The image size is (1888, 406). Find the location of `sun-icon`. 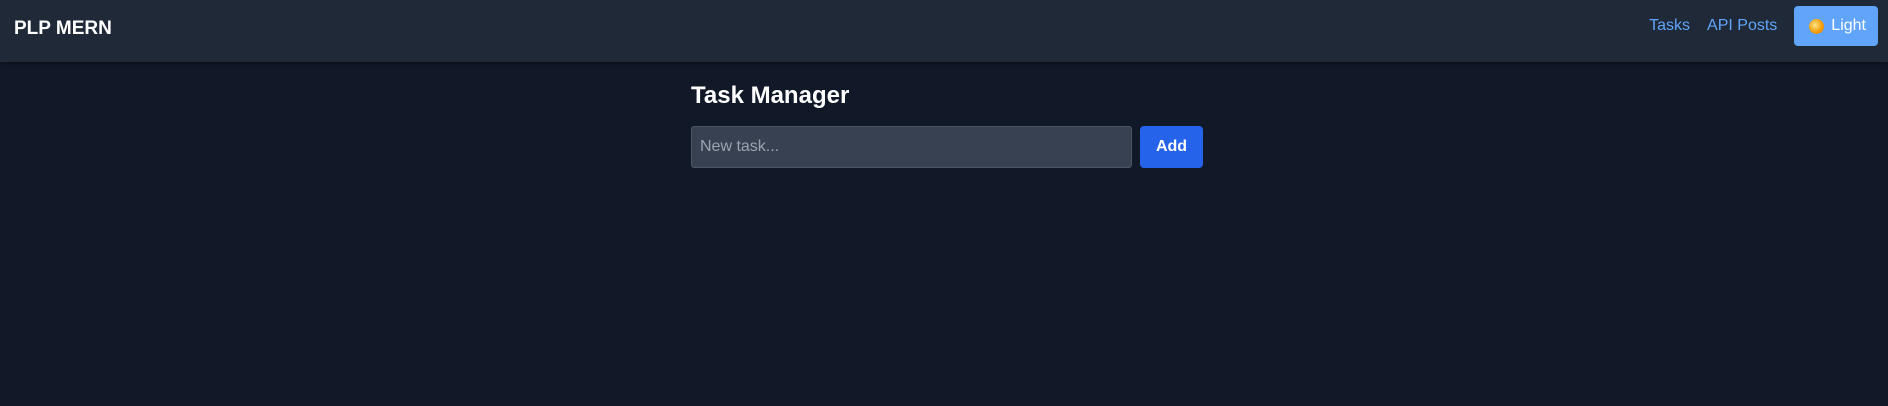

sun-icon is located at coordinates (1817, 26).